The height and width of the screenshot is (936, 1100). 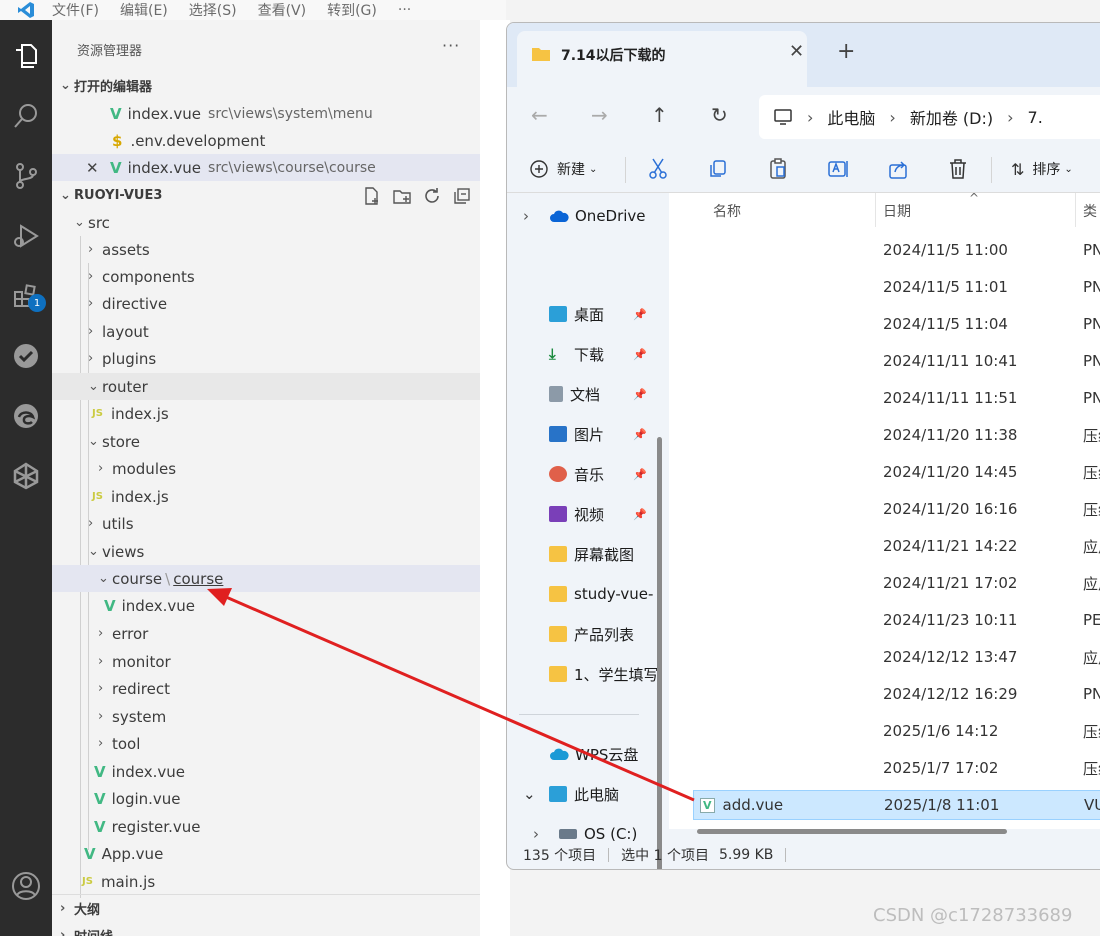 I want to click on new-file-icon, so click(x=372, y=196).